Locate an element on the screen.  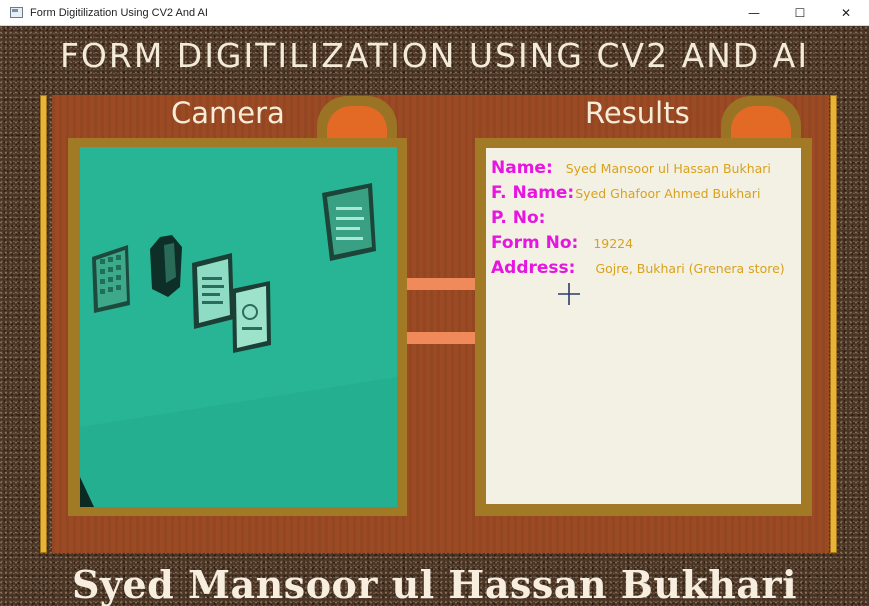
right-rail is located at coordinates (833, 324).